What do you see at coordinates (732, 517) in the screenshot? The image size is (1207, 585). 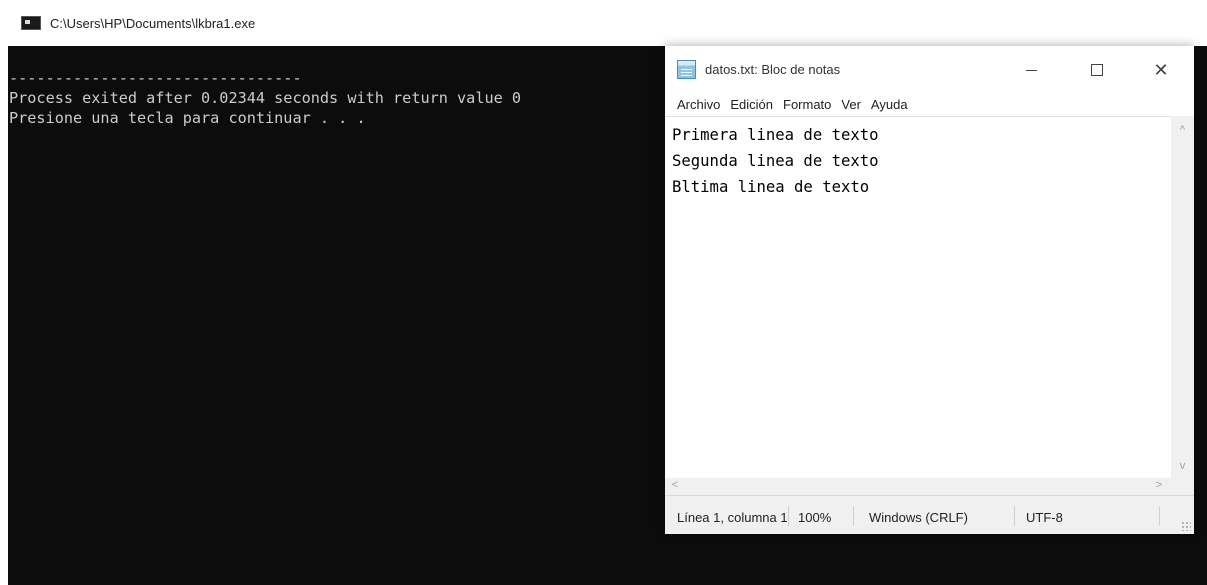 I see `status-position: Línea 1, columna 1` at bounding box center [732, 517].